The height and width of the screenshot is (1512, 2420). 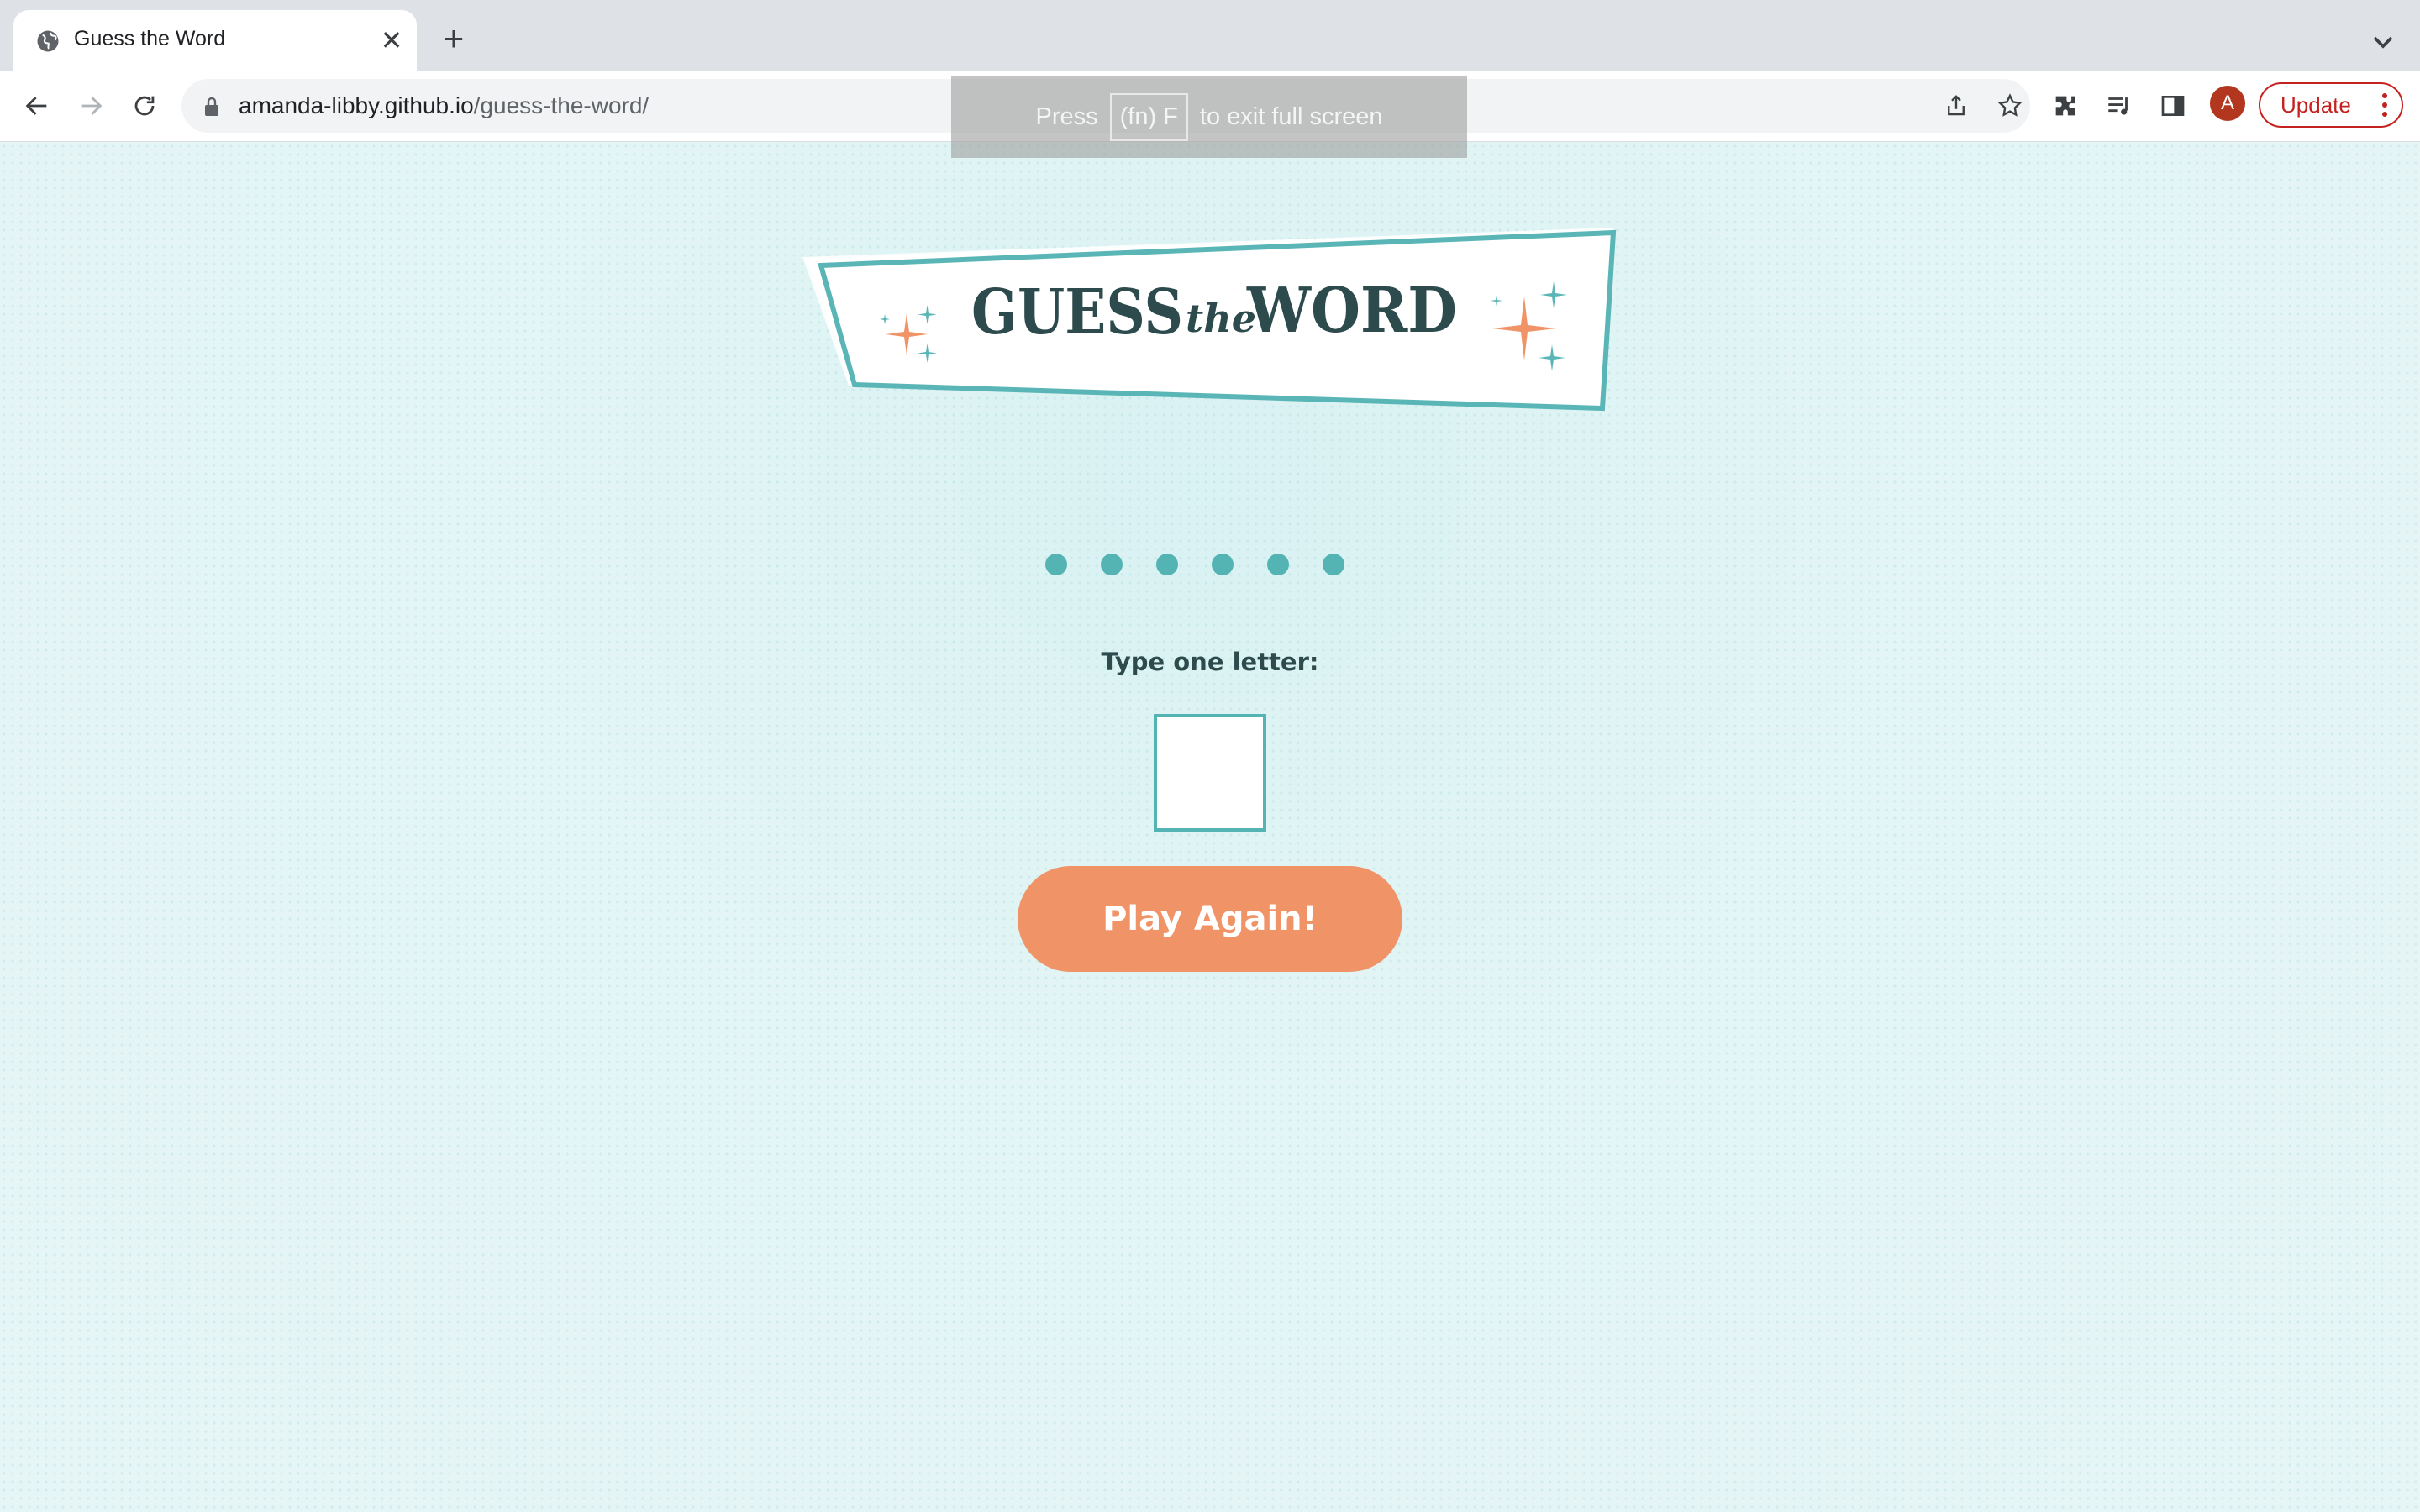 I want to click on toast-suffix: to exit full screen, so click(x=1291, y=116).